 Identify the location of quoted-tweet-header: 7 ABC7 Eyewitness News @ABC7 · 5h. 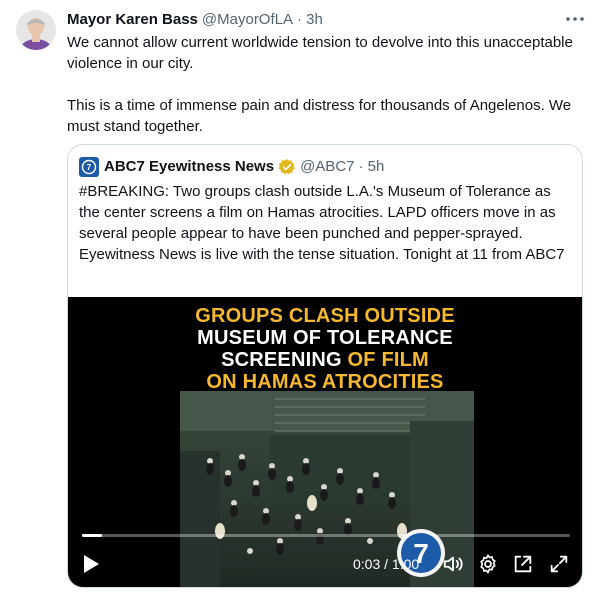
(231, 167).